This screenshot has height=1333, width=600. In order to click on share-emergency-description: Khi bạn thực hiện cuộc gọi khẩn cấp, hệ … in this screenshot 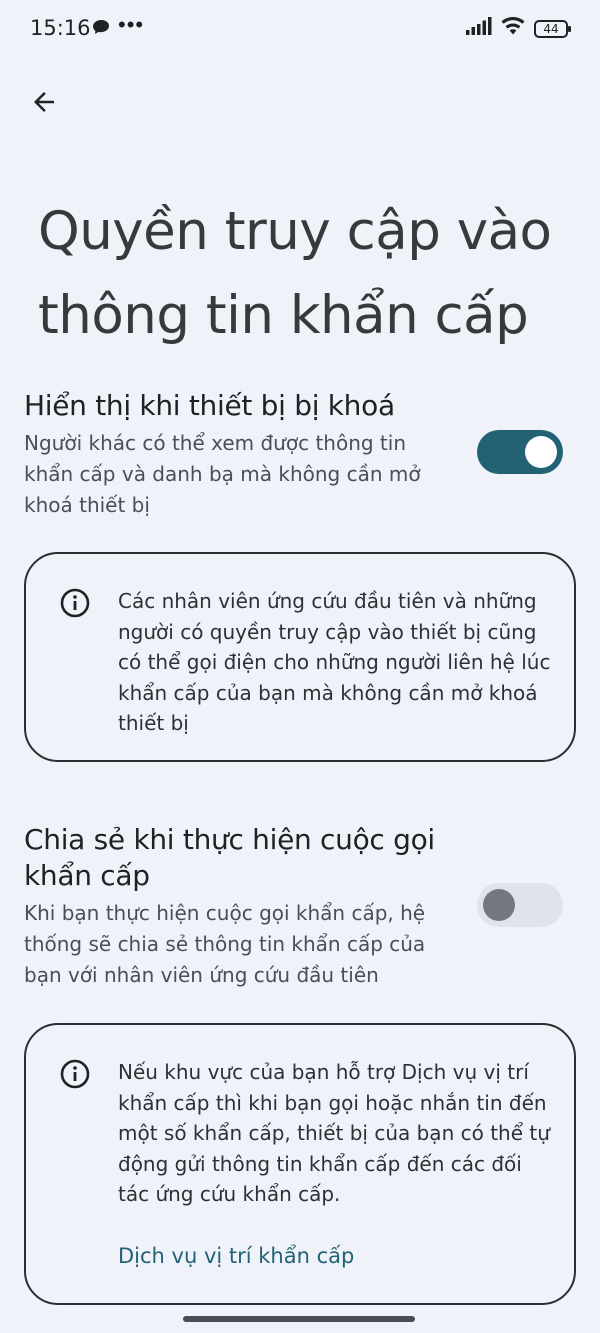, I will do `click(225, 944)`.